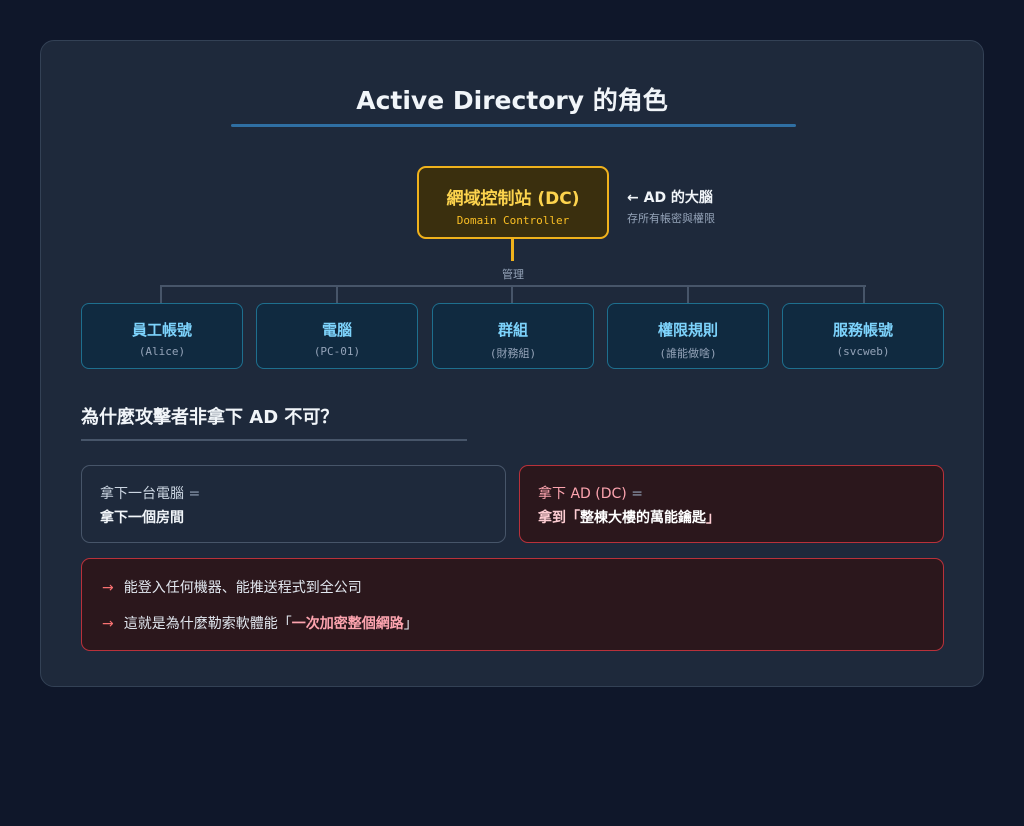 The image size is (1024, 826). I want to click on node-subtitle: (svcweb), so click(863, 351).